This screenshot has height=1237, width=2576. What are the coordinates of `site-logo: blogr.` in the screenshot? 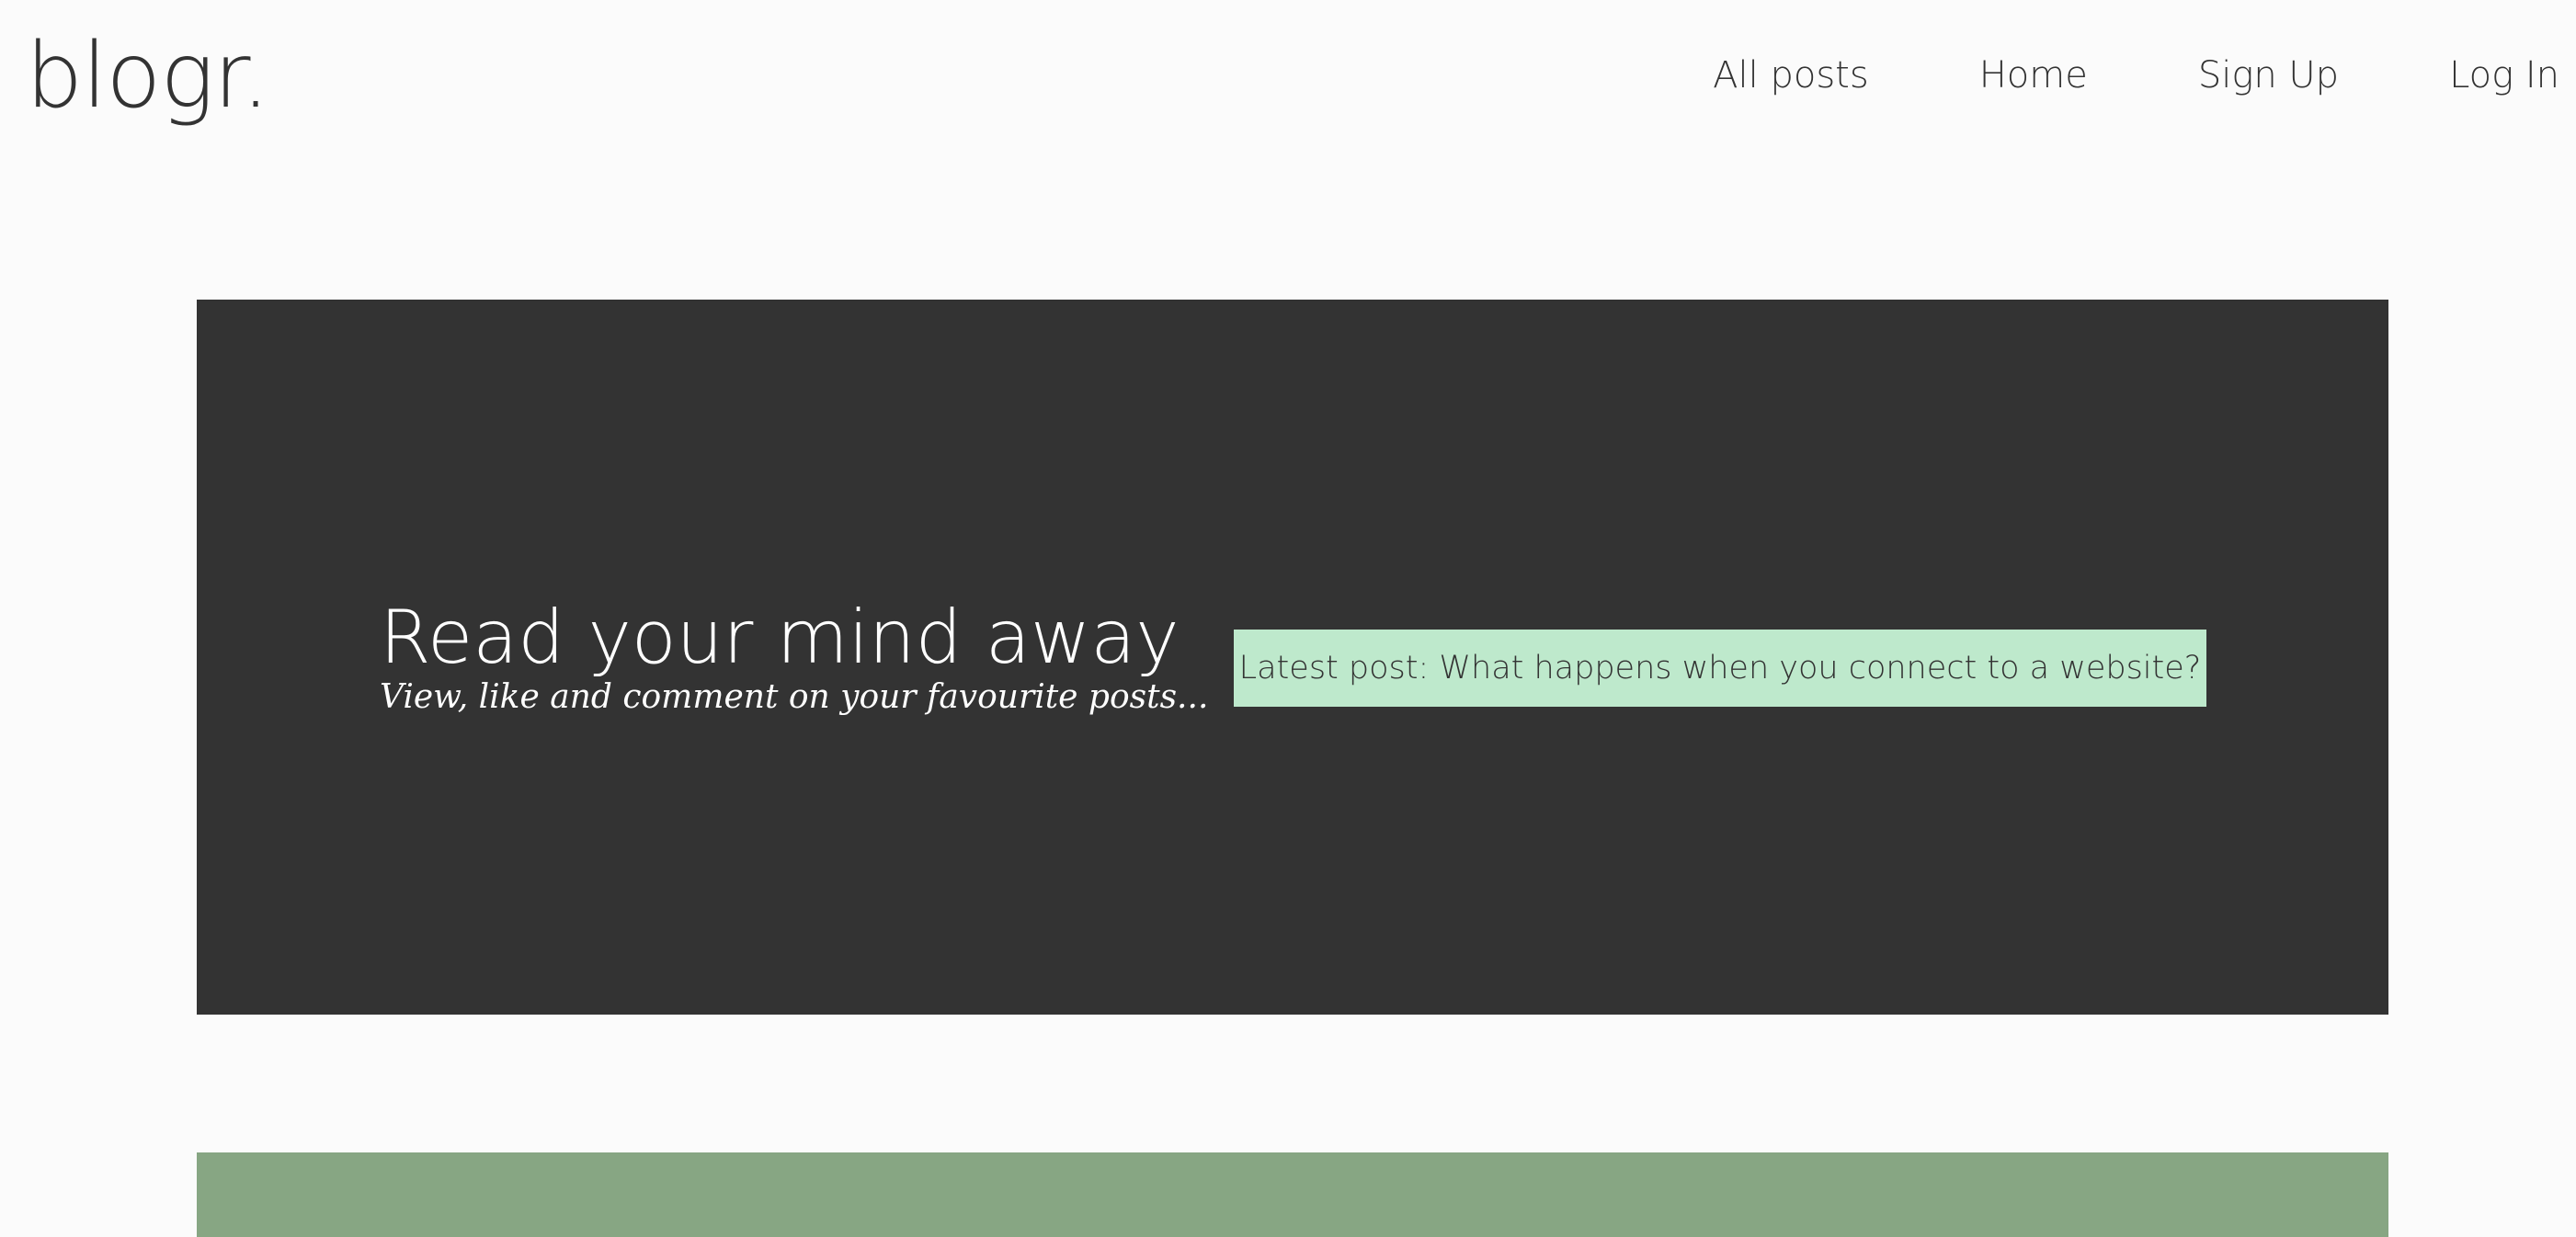 It's located at (148, 76).